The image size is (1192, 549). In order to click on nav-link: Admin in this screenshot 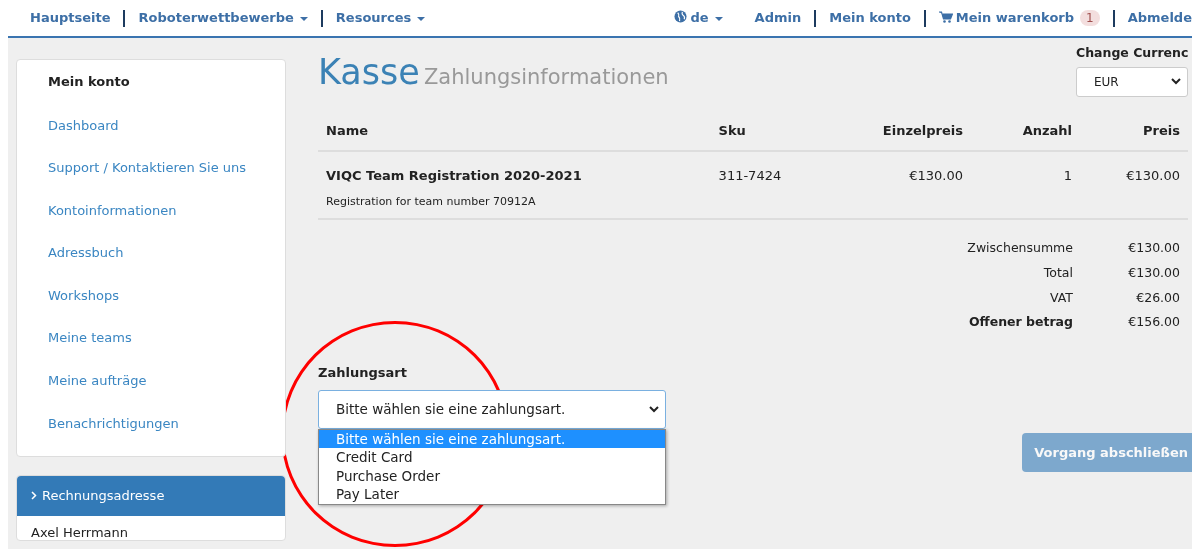, I will do `click(778, 18)`.